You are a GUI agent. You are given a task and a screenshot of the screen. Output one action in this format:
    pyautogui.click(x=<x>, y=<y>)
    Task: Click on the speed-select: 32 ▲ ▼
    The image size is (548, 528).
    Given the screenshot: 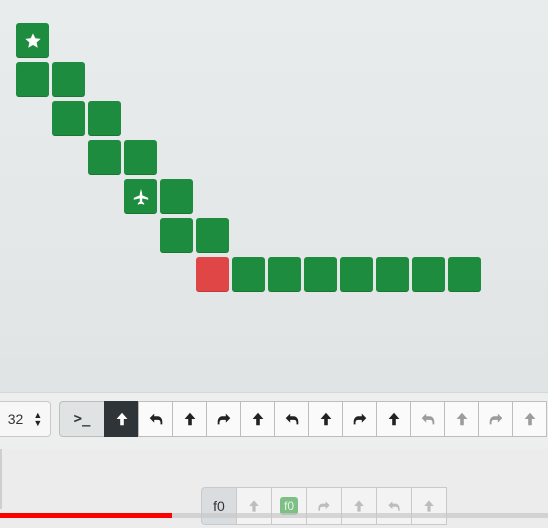 What is the action you would take?
    pyautogui.click(x=25, y=419)
    